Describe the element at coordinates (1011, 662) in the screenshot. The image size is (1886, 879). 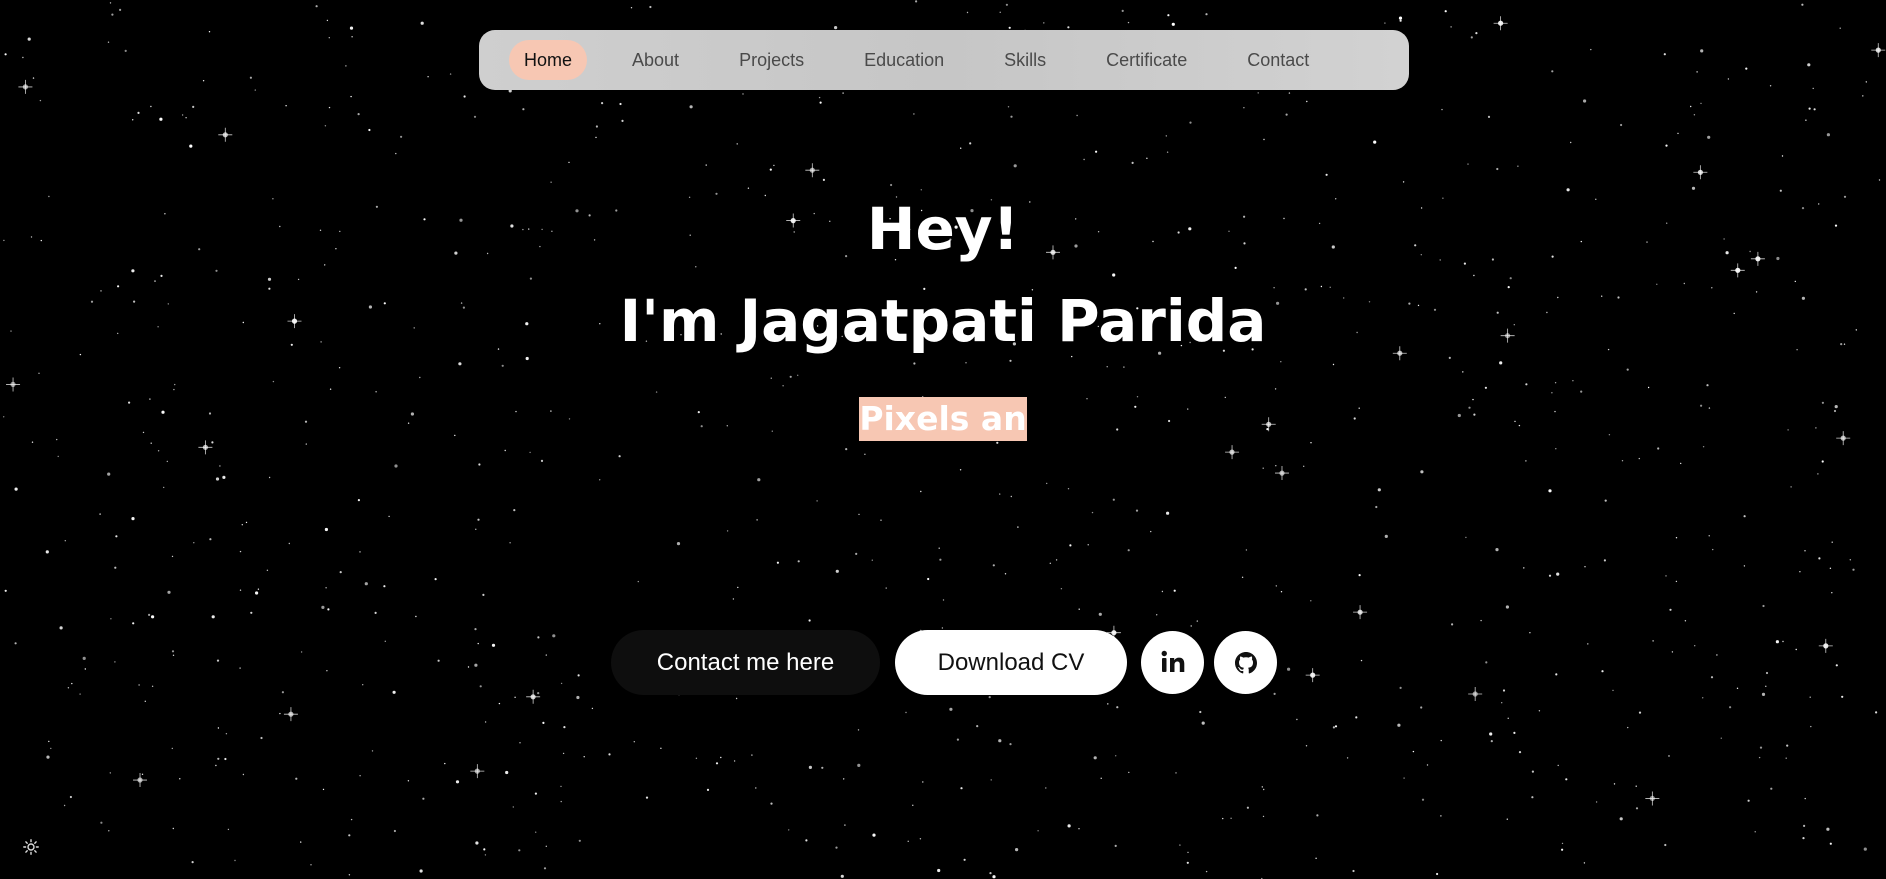
I see `download-cv-button: Download CV` at that location.